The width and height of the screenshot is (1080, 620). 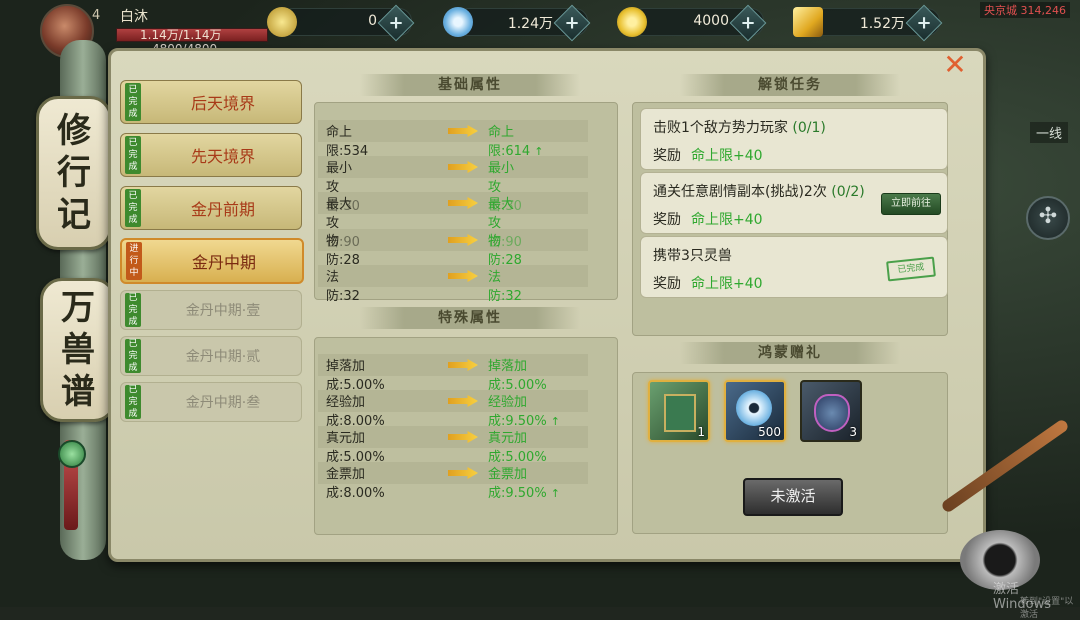 What do you see at coordinates (78, 392) in the screenshot?
I see `tab-char: 谱` at bounding box center [78, 392].